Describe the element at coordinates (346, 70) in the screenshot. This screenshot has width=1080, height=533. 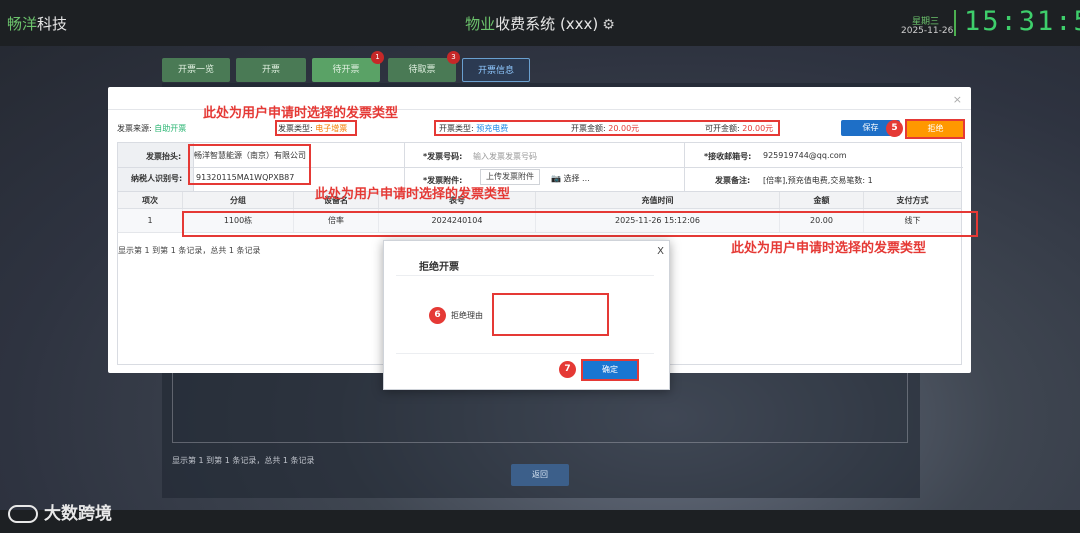
I see `tab-label: 待开票` at that location.